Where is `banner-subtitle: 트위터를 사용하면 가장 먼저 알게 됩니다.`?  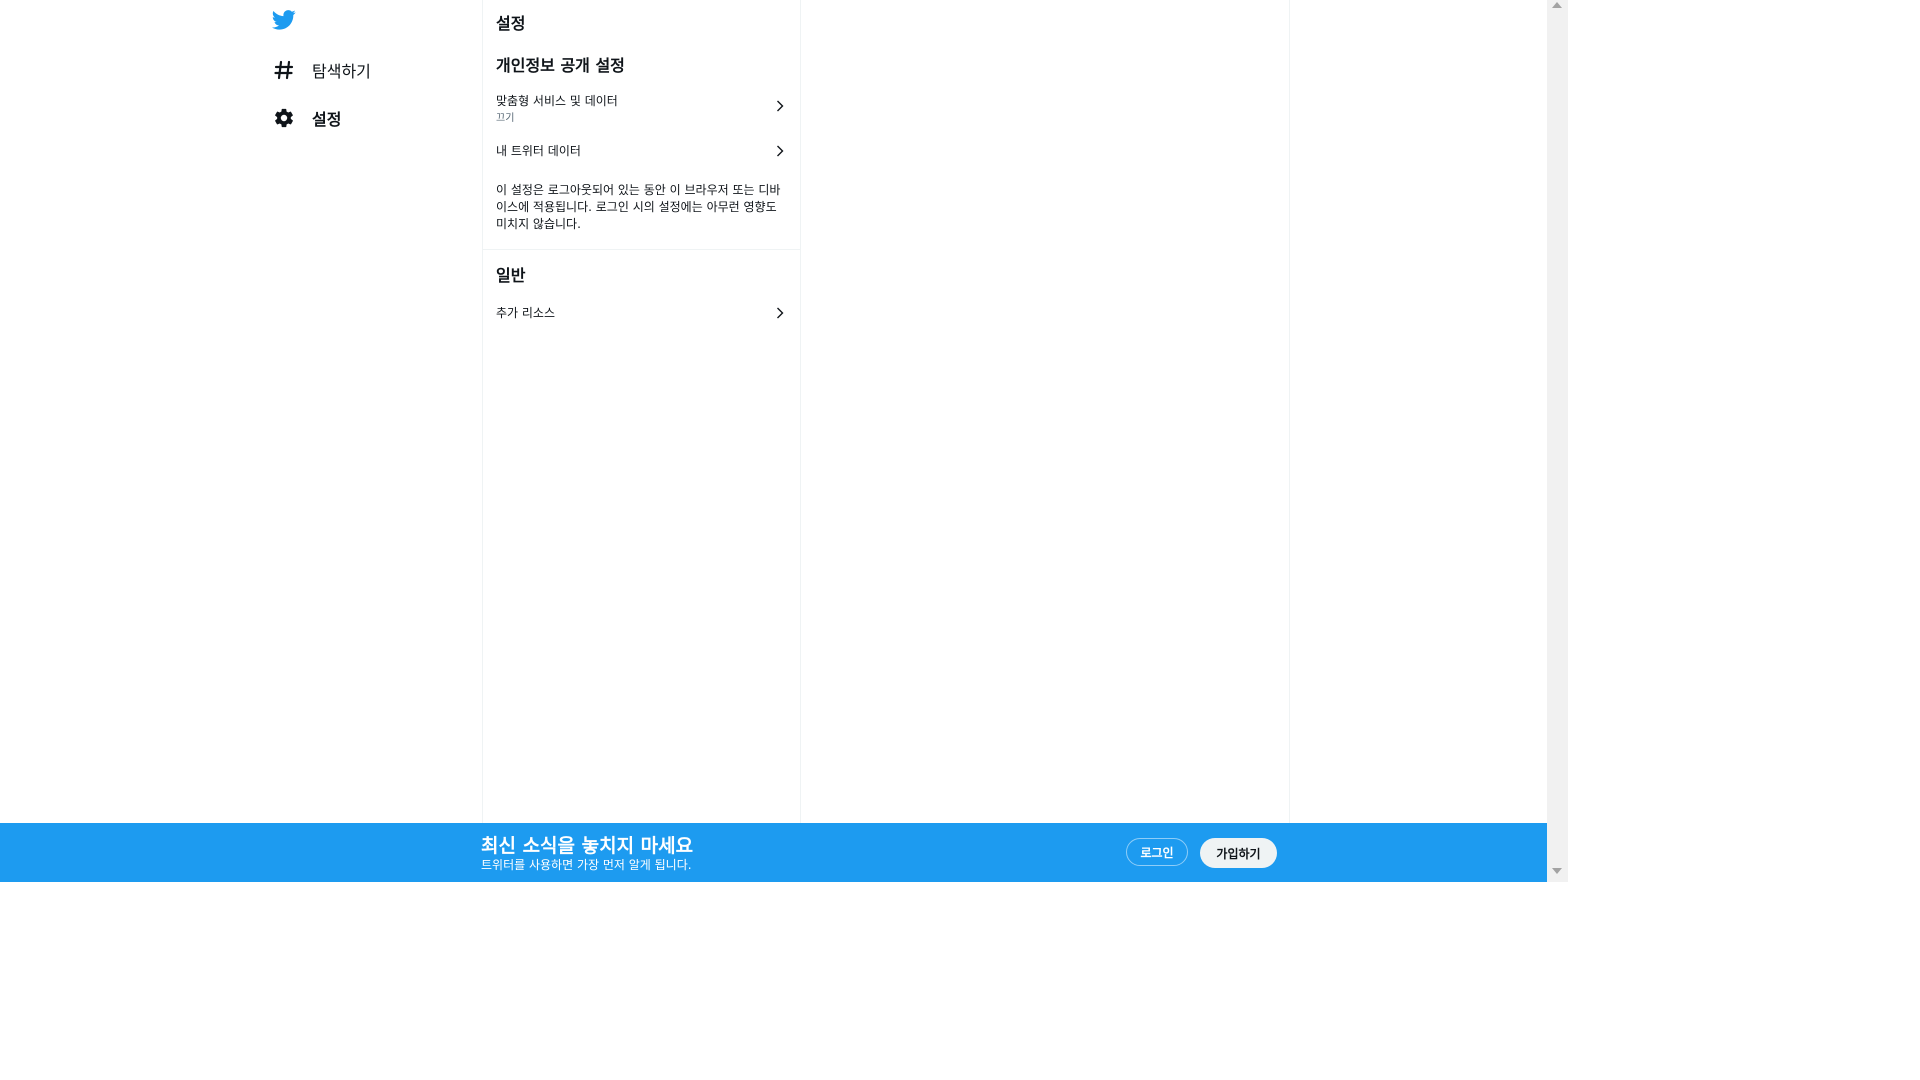
banner-subtitle: 트위터를 사용하면 가장 먼저 알게 됩니다. is located at coordinates (586, 865).